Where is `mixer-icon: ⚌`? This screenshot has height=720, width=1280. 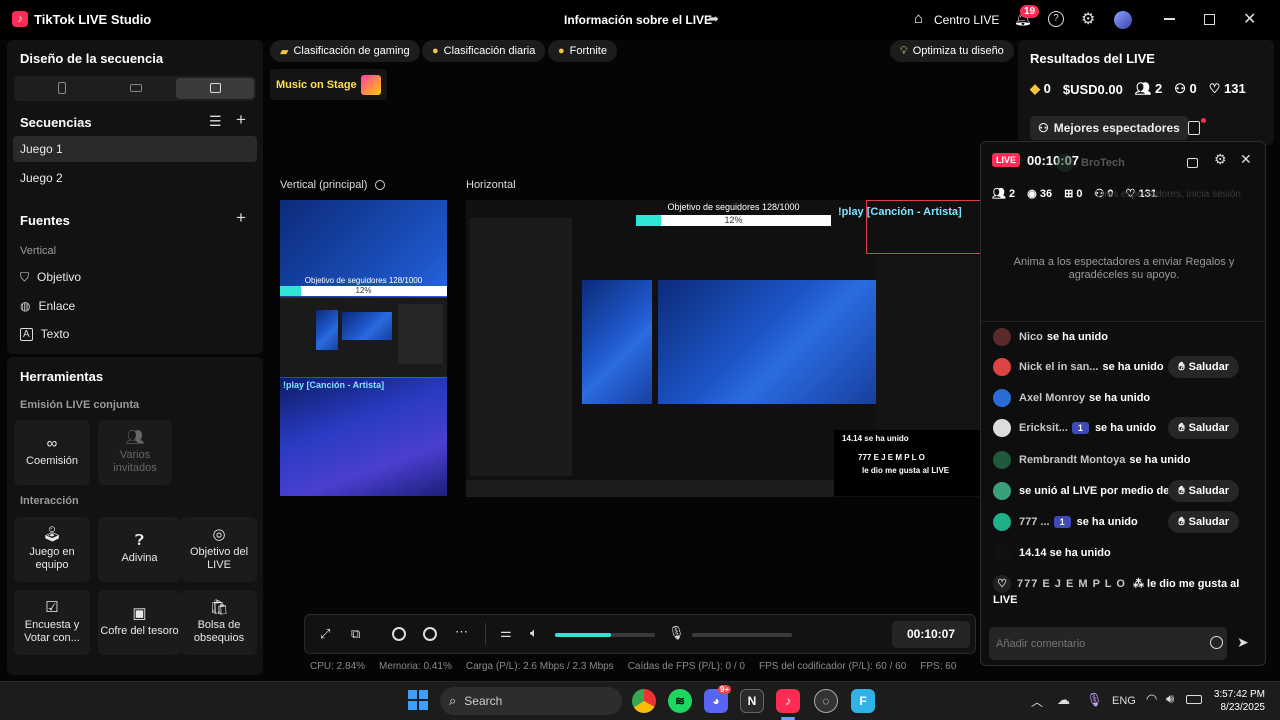 mixer-icon: ⚌ is located at coordinates (506, 633).